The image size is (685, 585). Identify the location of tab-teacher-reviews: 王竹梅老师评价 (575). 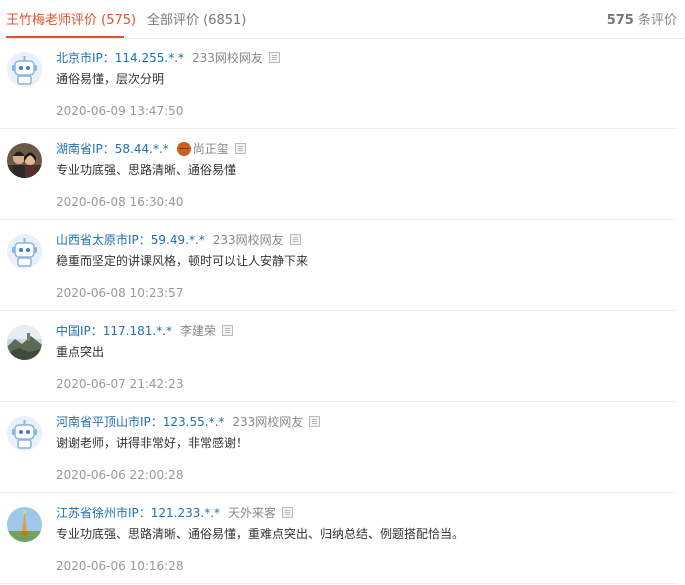
(71, 21).